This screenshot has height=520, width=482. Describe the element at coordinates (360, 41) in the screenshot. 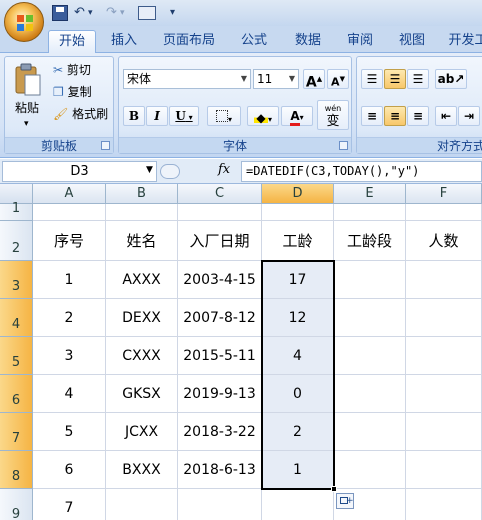

I see `tab-review: 审阅` at that location.